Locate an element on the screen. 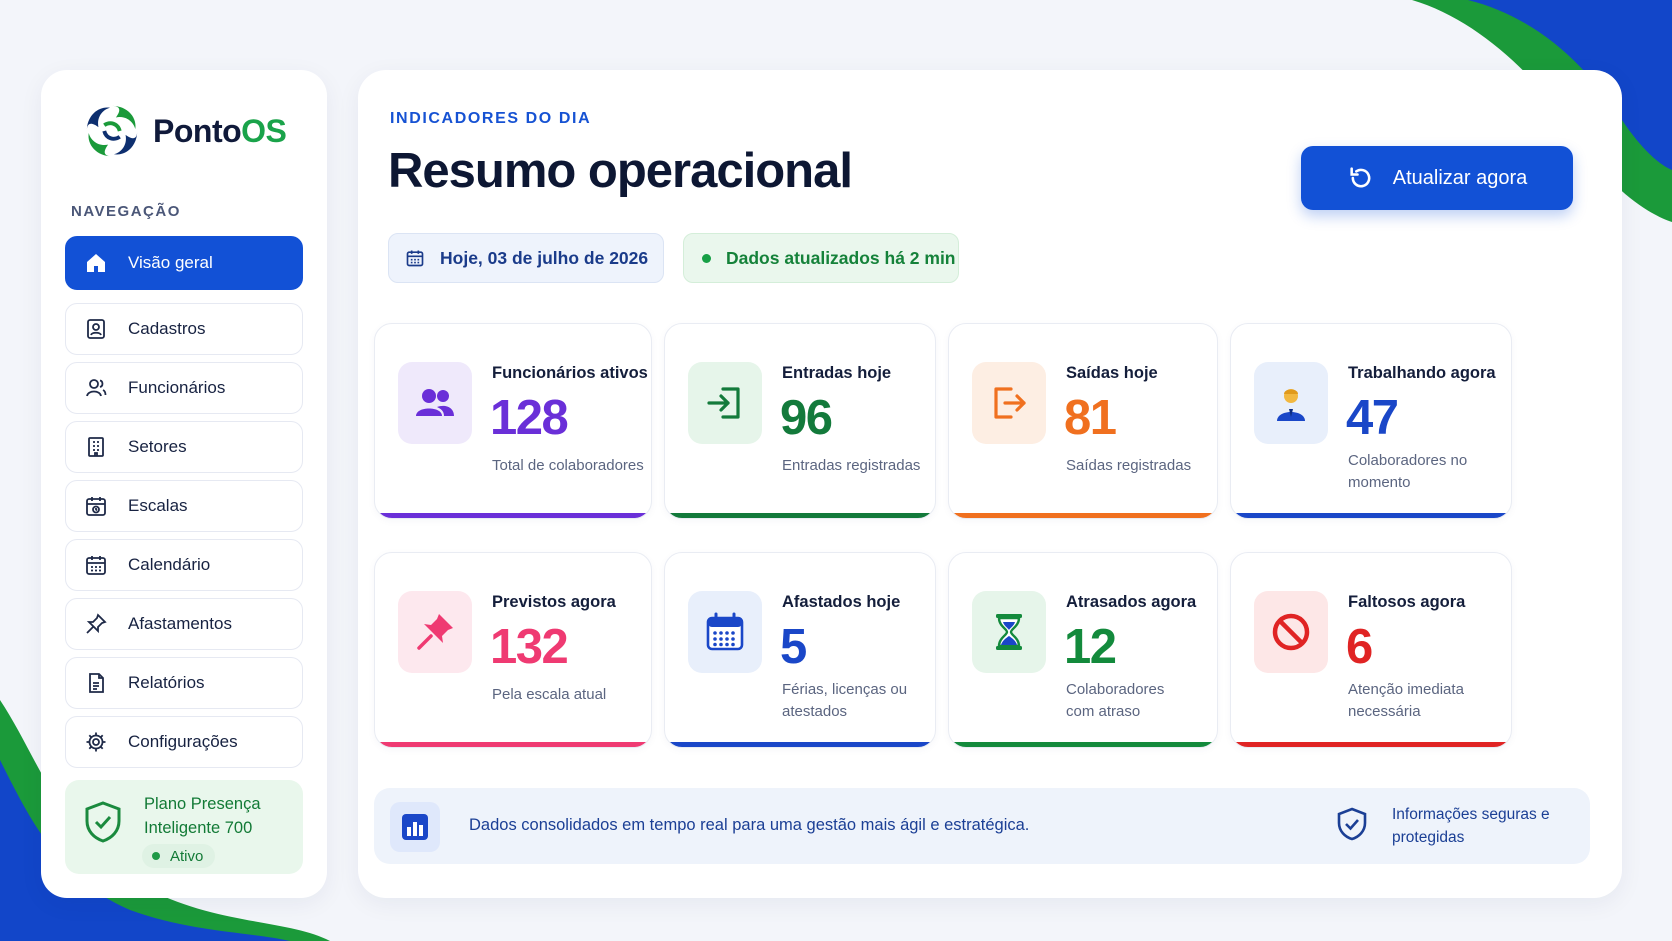 This screenshot has height=941, width=1672. kpi-label: Faltosos agora is located at coordinates (1407, 602).